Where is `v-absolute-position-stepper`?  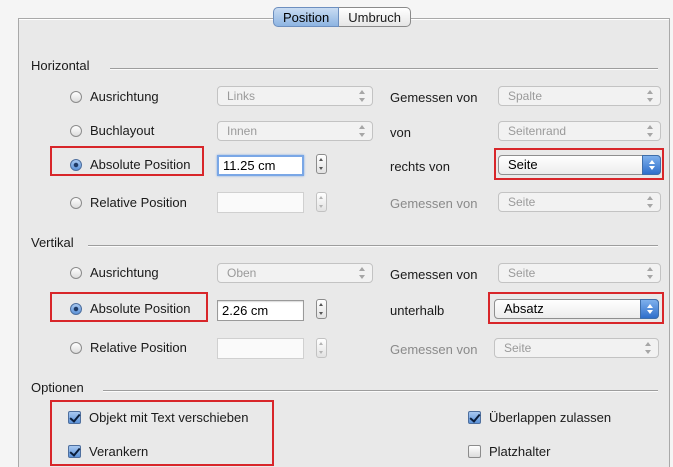 v-absolute-position-stepper is located at coordinates (321, 309).